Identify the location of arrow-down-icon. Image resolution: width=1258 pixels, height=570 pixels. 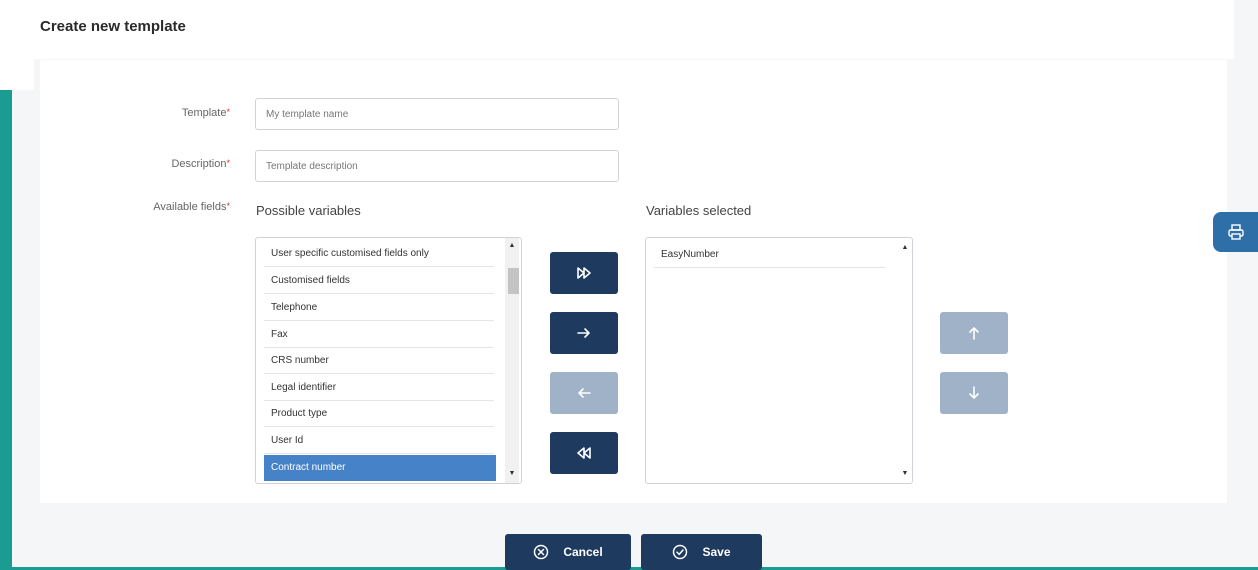
(974, 392).